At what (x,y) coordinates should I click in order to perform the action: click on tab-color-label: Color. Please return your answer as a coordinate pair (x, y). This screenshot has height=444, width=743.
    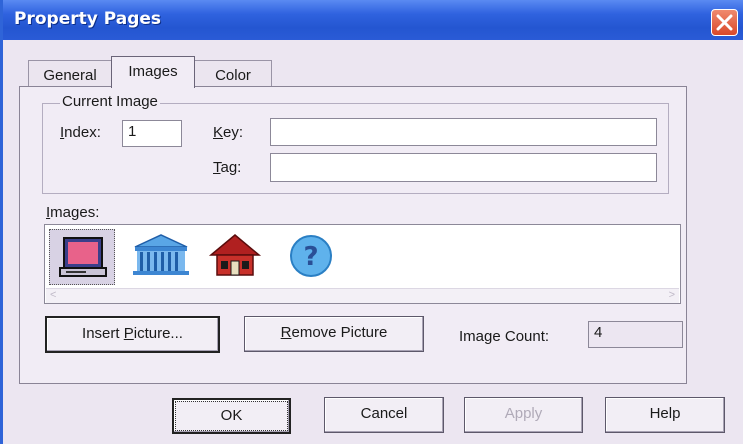
    Looking at the image, I should click on (233, 75).